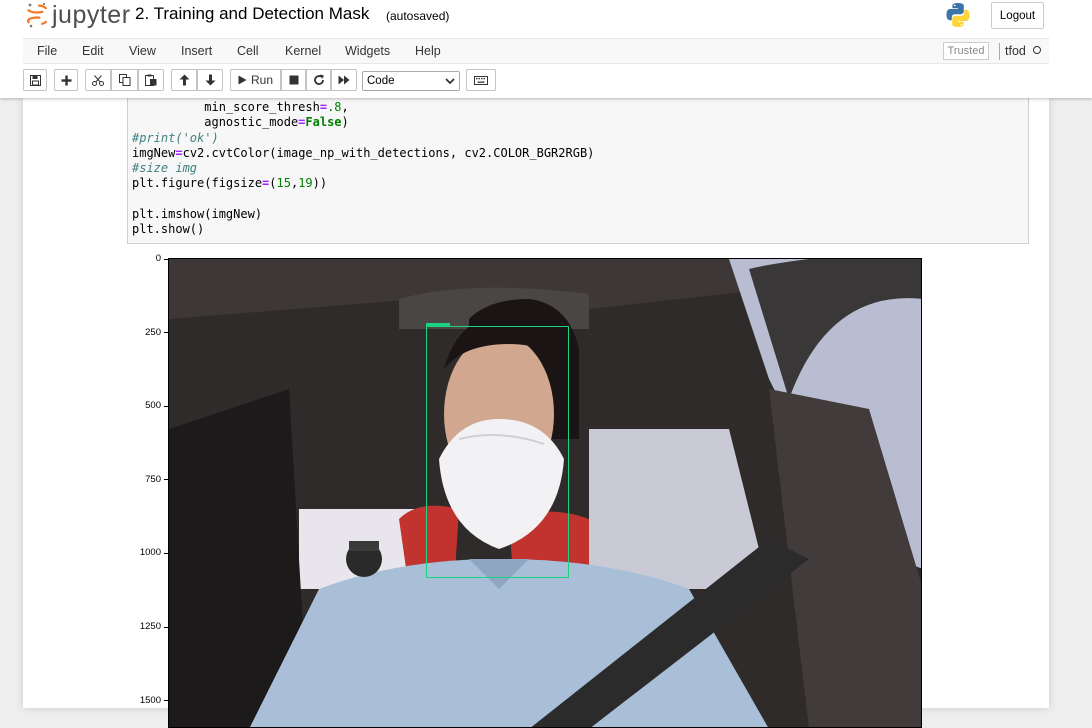 This screenshot has width=1092, height=728. What do you see at coordinates (153, 405) in the screenshot?
I see `y-tick-label: 500` at bounding box center [153, 405].